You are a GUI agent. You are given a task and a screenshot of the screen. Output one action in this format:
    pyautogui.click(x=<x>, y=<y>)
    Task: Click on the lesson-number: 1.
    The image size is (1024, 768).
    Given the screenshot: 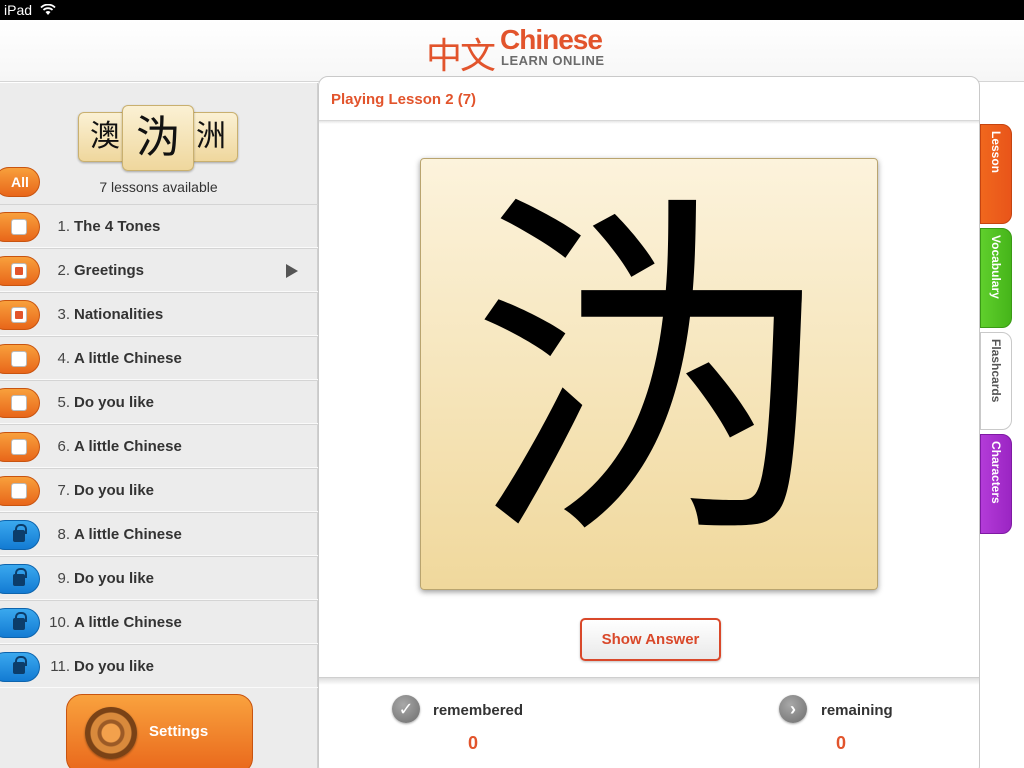 What is the action you would take?
    pyautogui.click(x=63, y=226)
    